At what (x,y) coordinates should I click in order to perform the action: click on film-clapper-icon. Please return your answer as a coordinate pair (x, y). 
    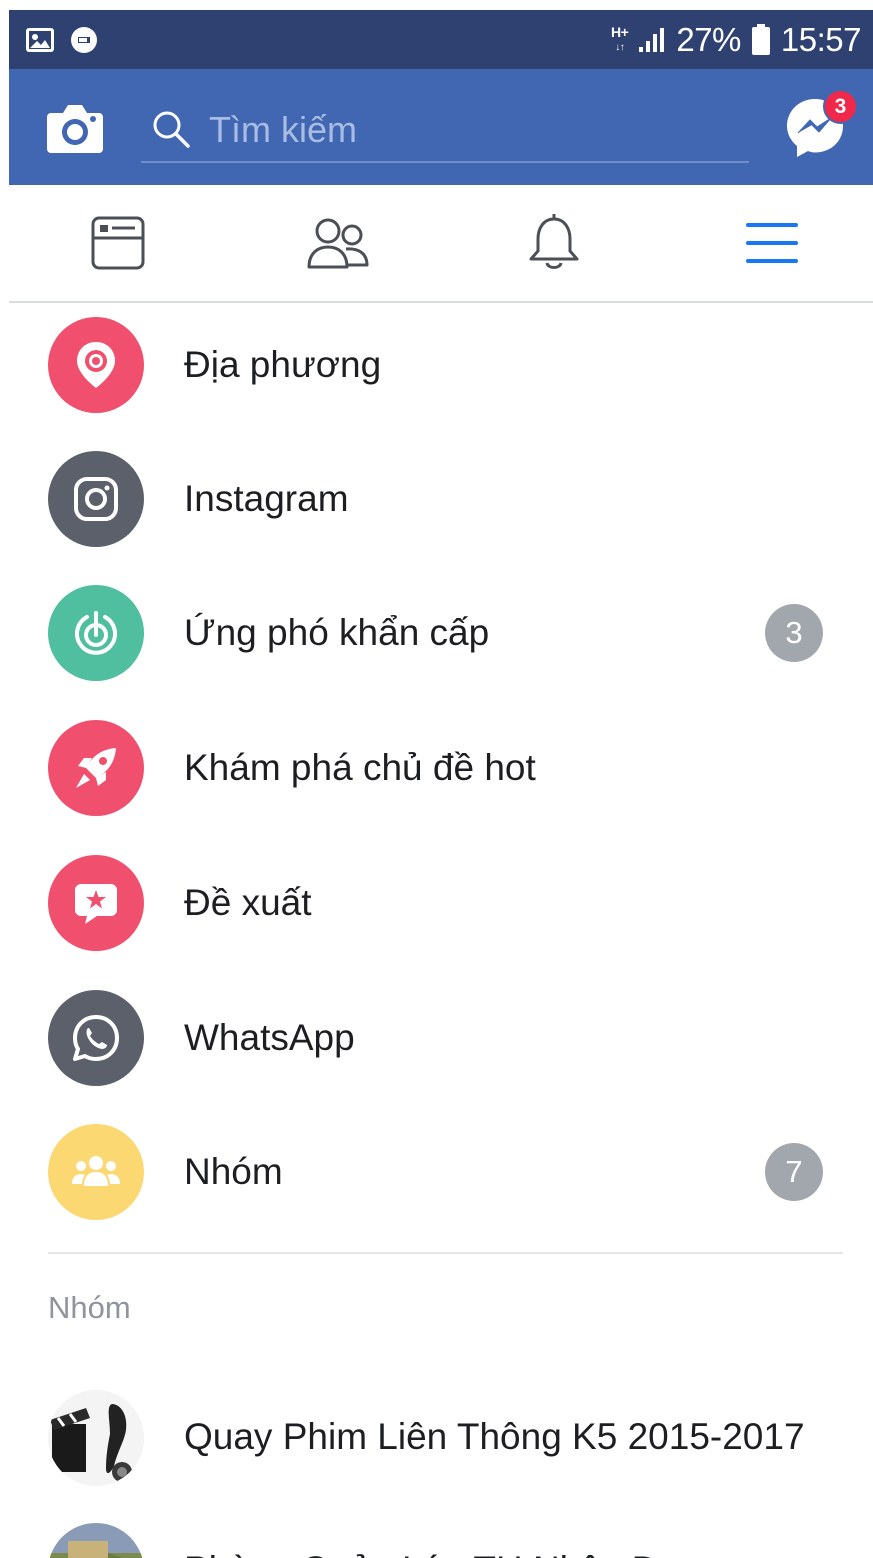
    Looking at the image, I should click on (96, 1438).